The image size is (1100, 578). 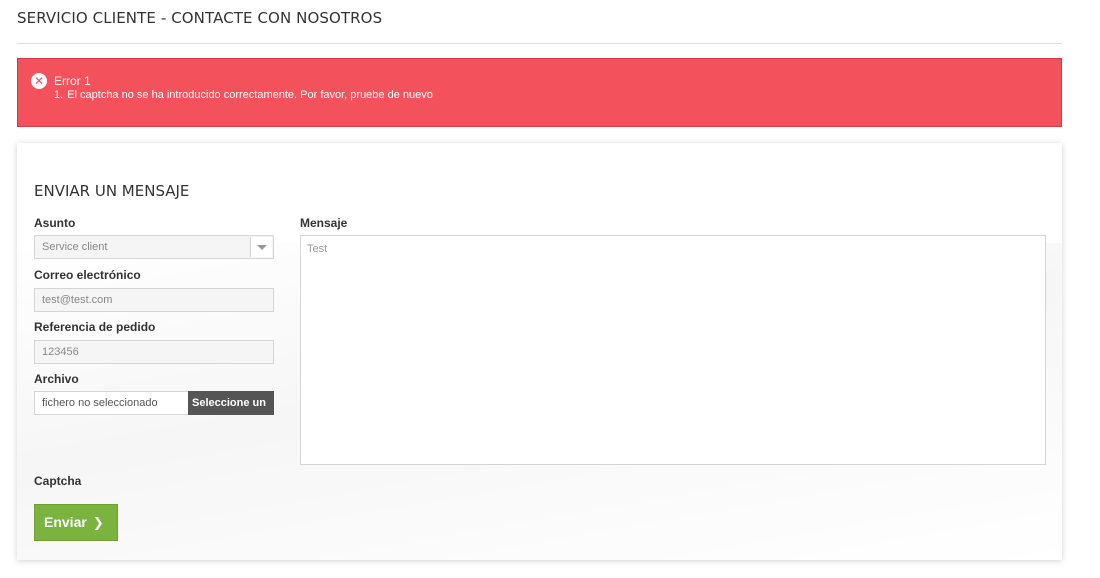 I want to click on subject-label: Asunto, so click(x=55, y=223).